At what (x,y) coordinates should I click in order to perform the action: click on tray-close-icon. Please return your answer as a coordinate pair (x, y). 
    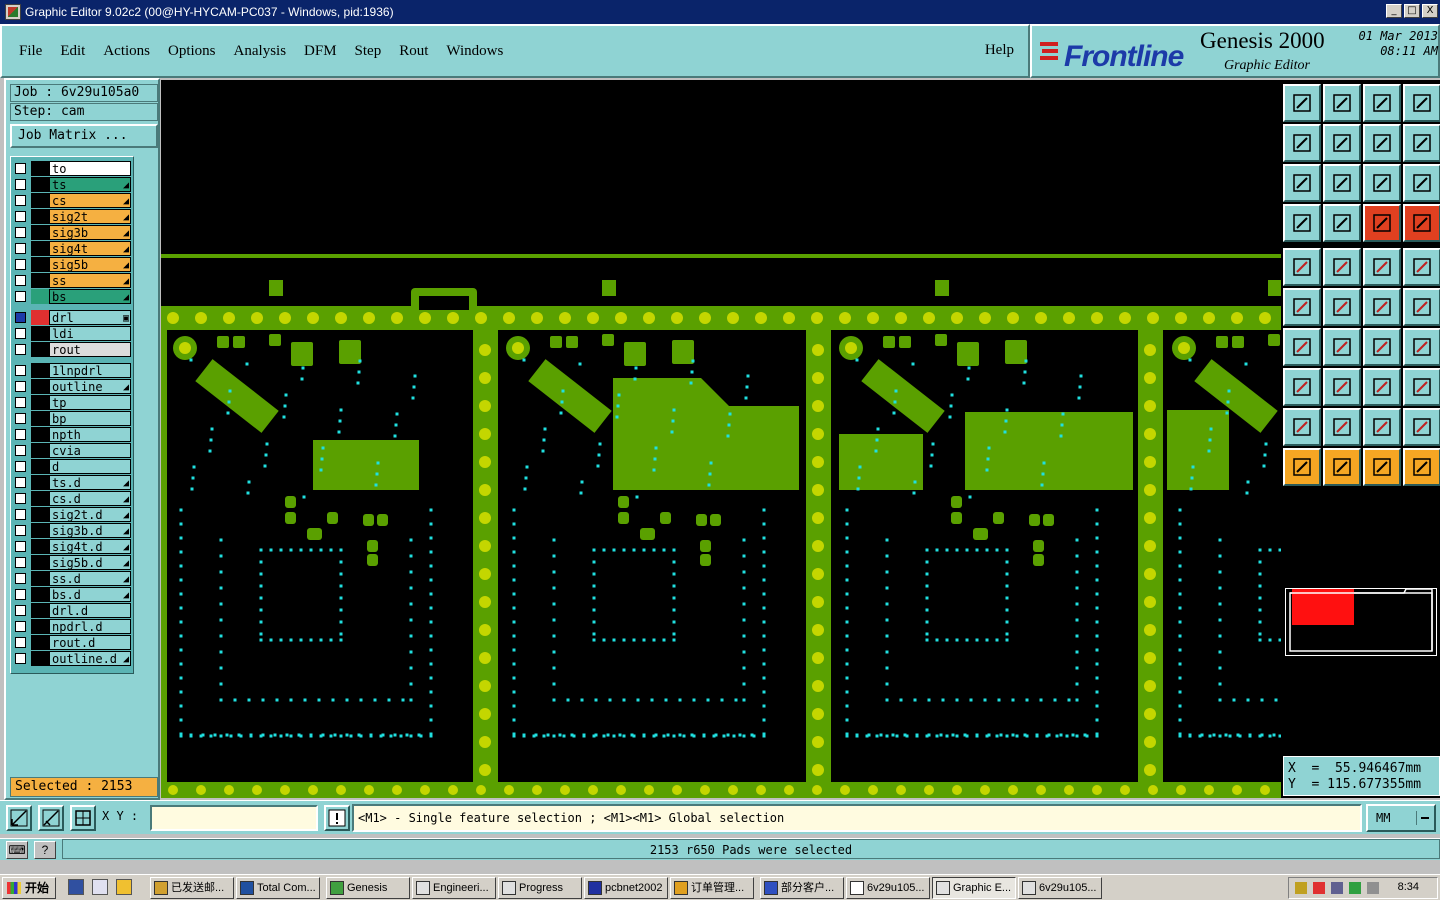
    Looking at the image, I should click on (1337, 888).